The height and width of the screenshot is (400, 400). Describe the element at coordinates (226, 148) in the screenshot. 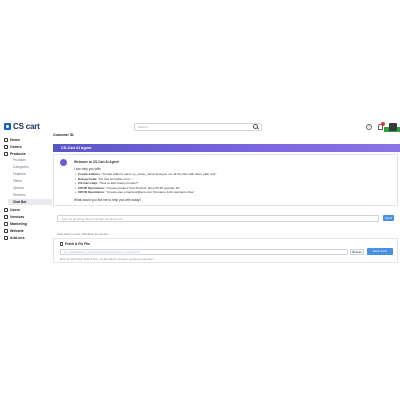

I see `agent-header-bar: CS-Cart AI Agent` at that location.